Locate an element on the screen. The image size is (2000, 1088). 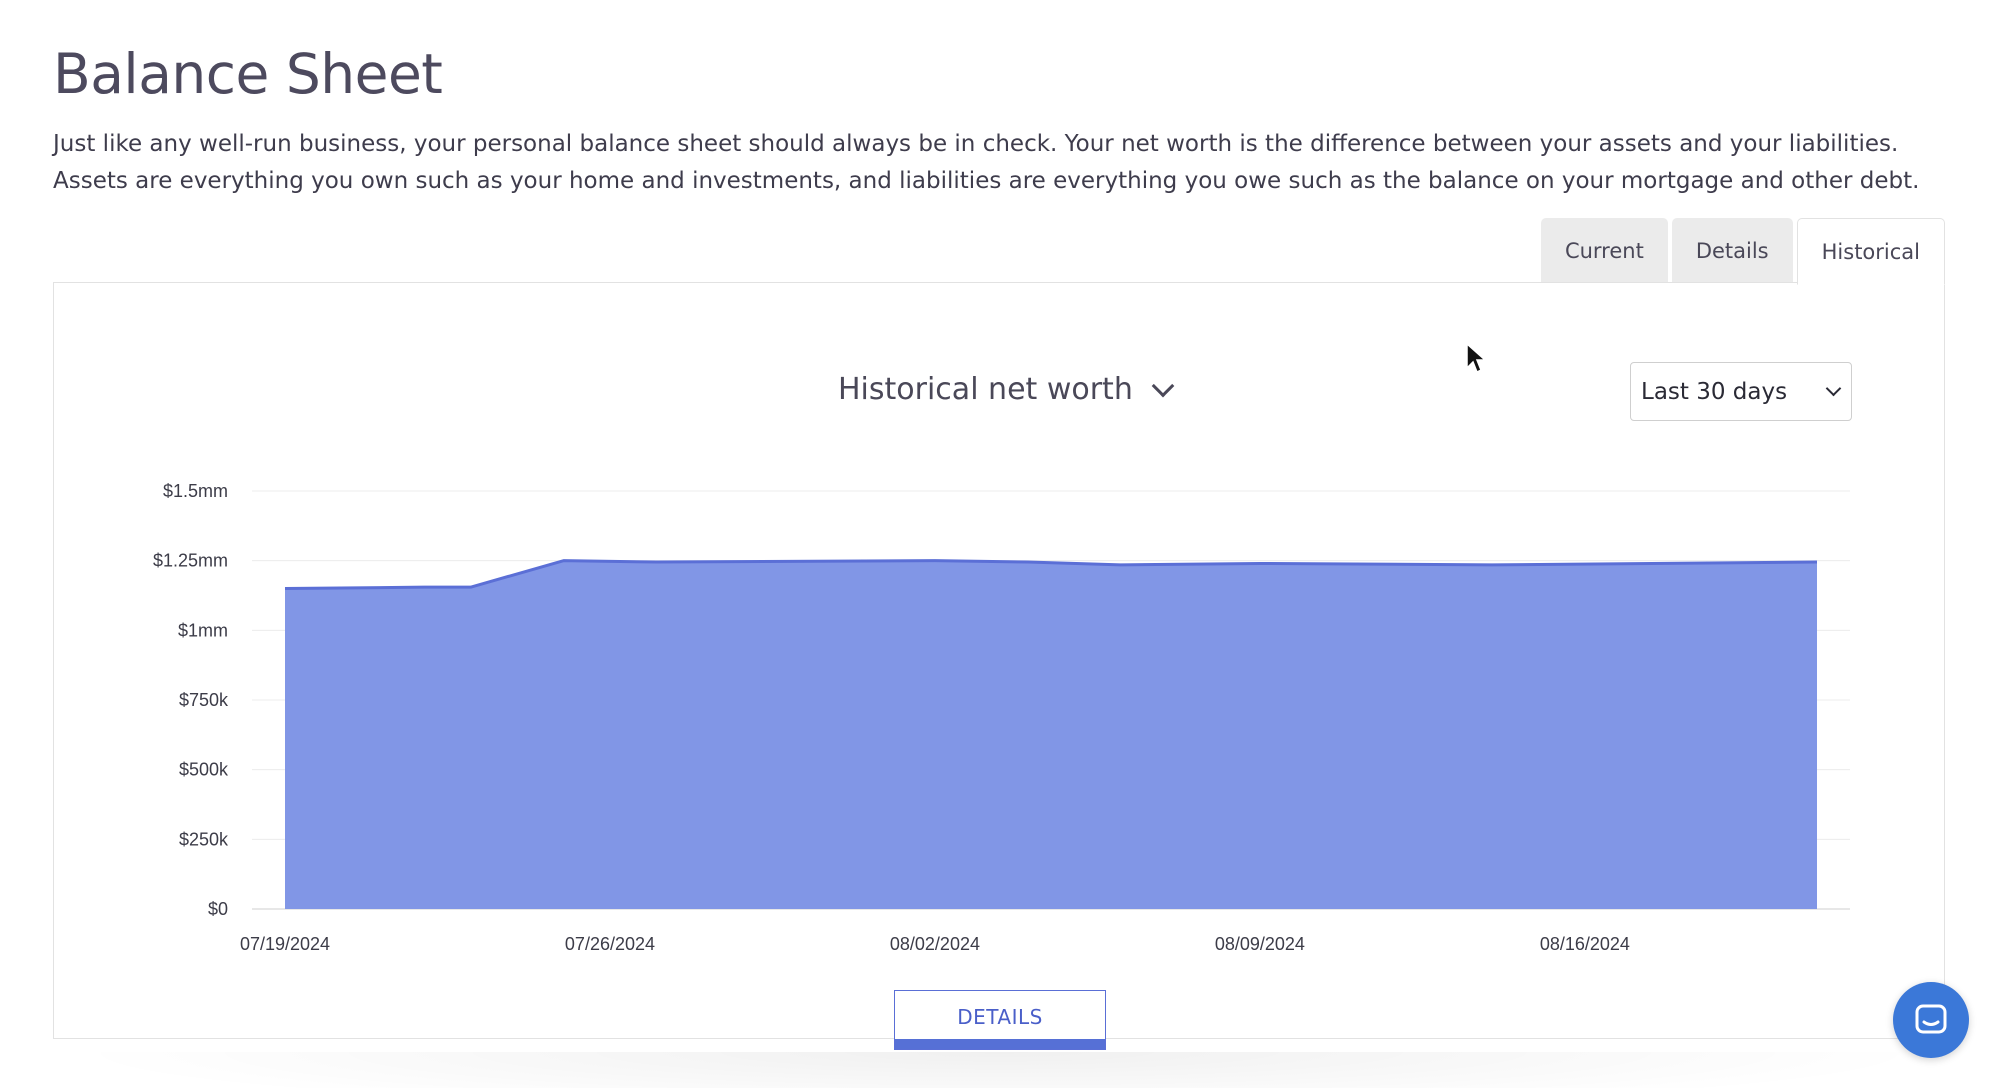
view-tabs: Current Details Historical is located at coordinates (1742, 251).